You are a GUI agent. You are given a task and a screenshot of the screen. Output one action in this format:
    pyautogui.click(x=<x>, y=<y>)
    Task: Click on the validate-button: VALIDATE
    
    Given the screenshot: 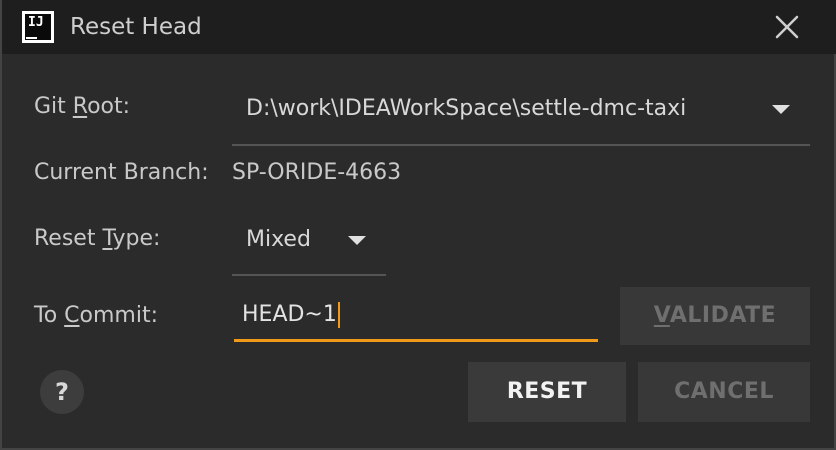 What is the action you would take?
    pyautogui.click(x=715, y=316)
    